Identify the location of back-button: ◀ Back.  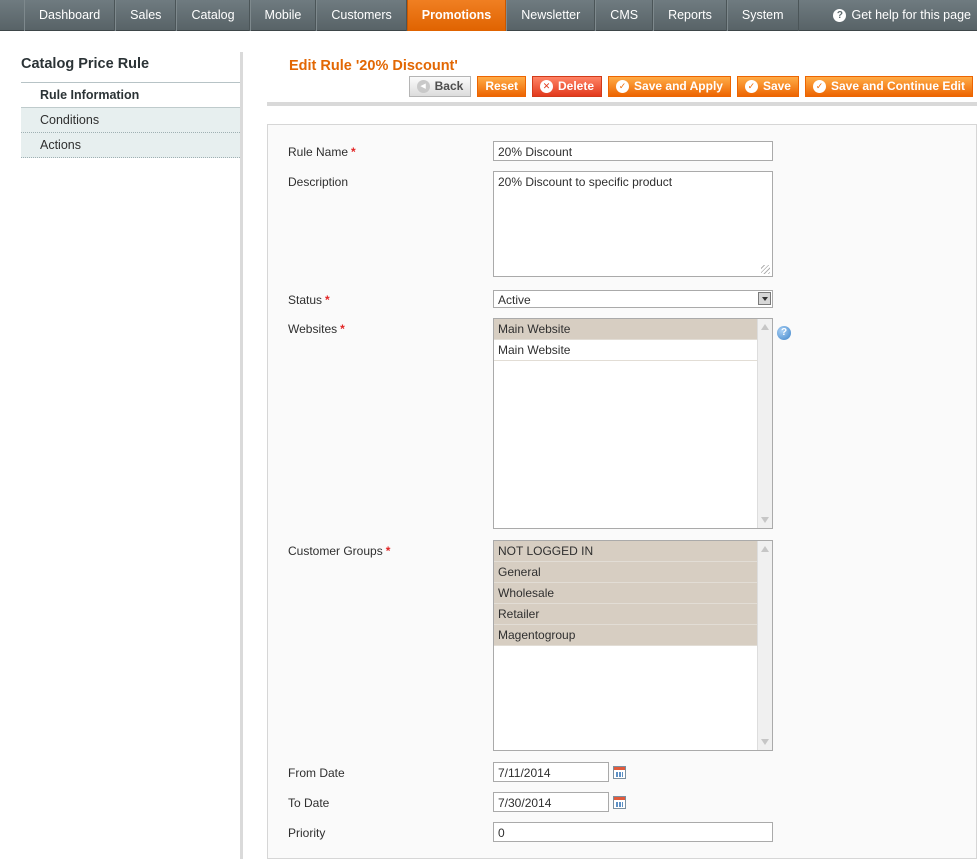
(440, 86).